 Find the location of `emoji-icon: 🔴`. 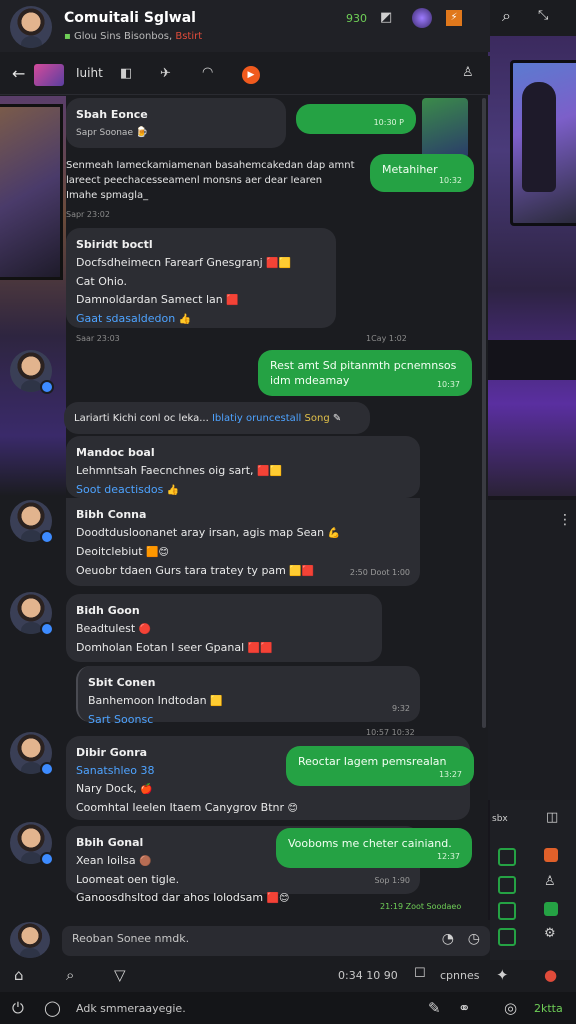

emoji-icon: 🔴 is located at coordinates (145, 629).